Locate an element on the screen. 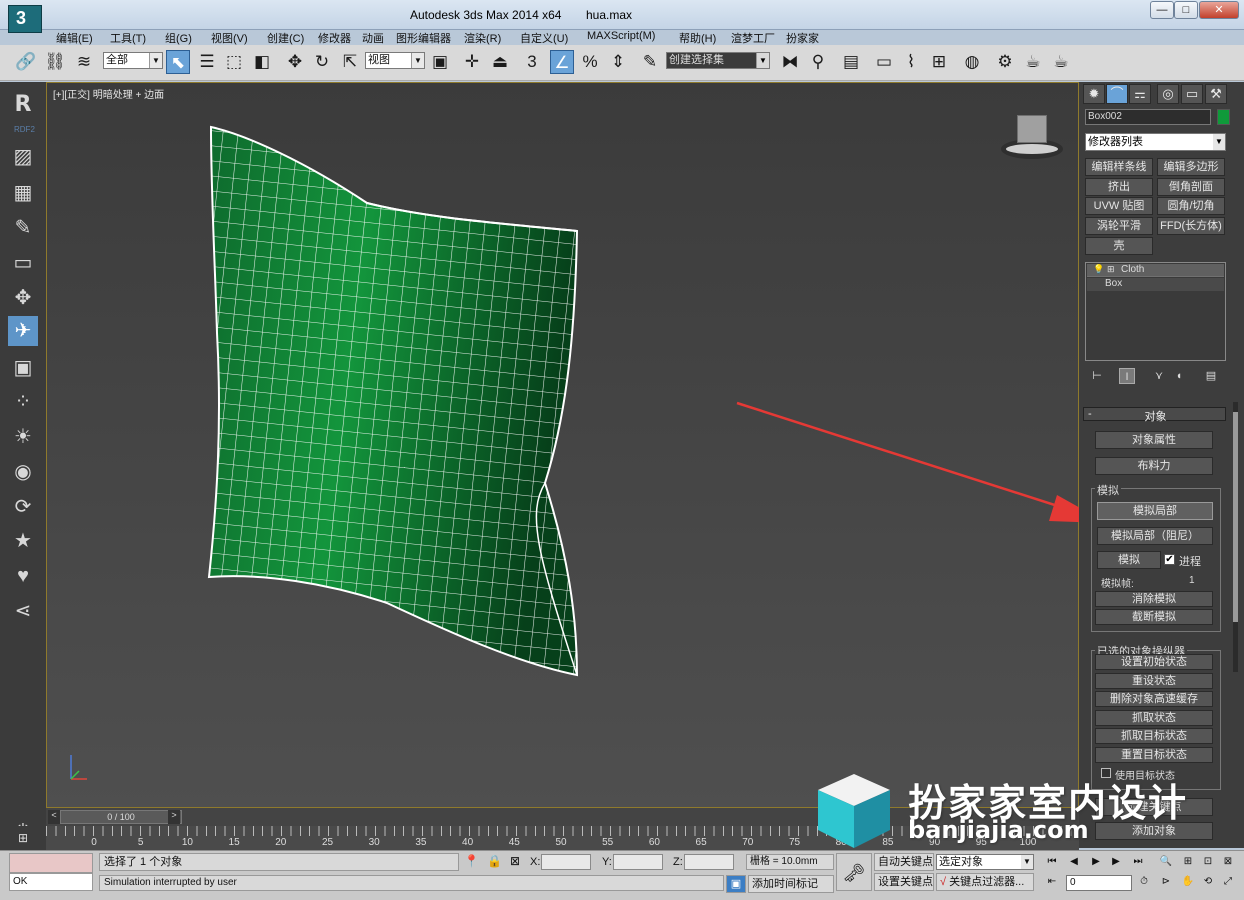  menu-rendering: 渲染(R) is located at coordinates (482, 38).